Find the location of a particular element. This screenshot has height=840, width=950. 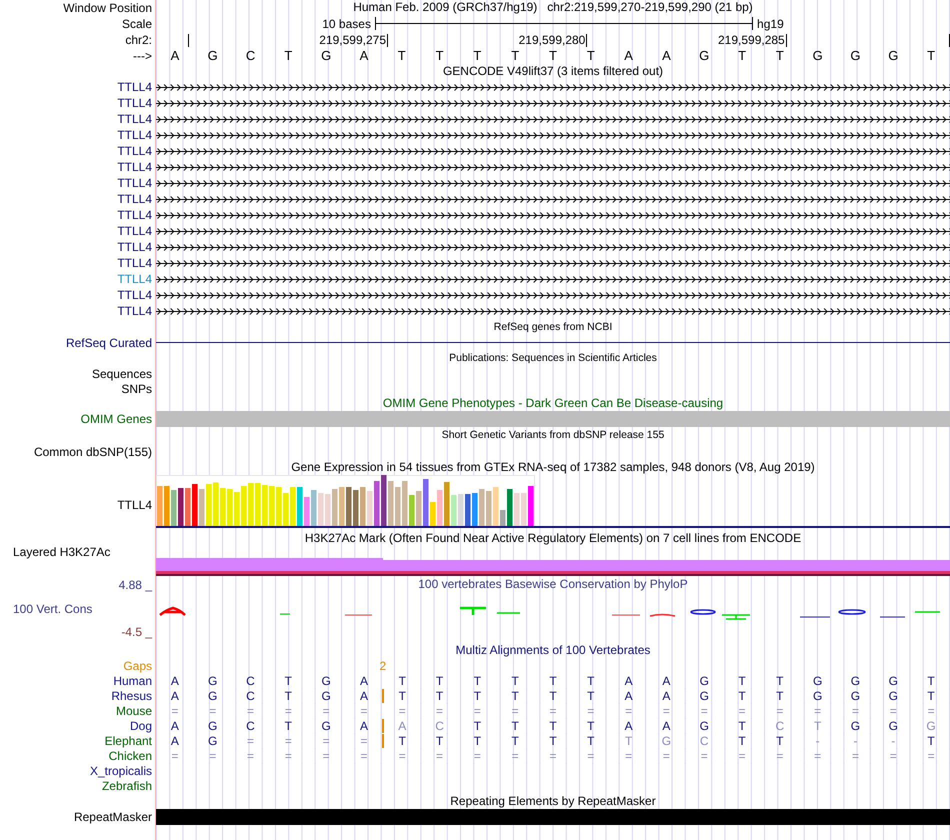

coordinate-label: 219,599,280 is located at coordinates (552, 40).